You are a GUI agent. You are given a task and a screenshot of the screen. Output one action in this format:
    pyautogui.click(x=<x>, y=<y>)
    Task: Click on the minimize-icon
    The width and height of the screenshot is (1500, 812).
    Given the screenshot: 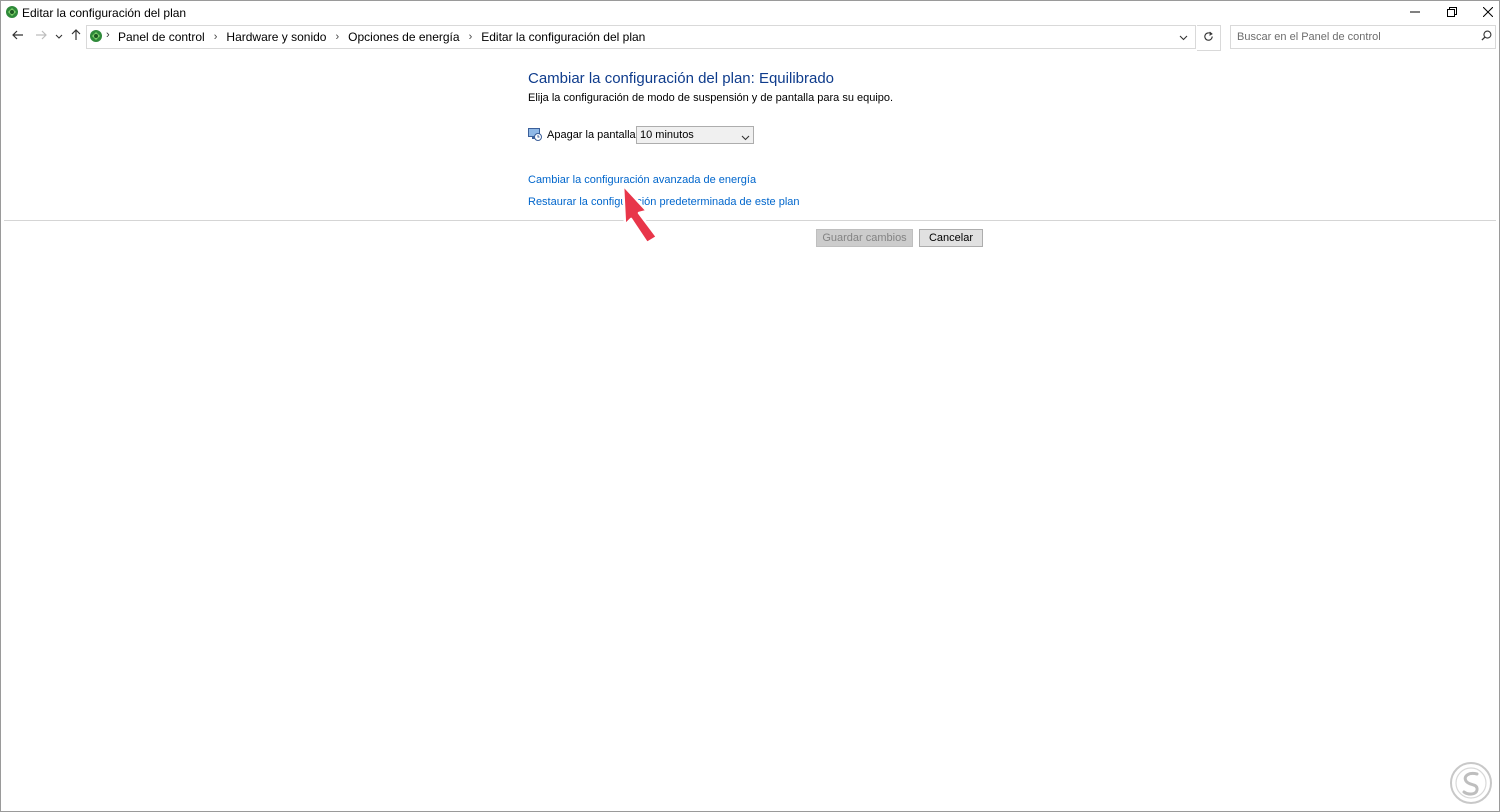 What is the action you would take?
    pyautogui.click(x=1415, y=12)
    